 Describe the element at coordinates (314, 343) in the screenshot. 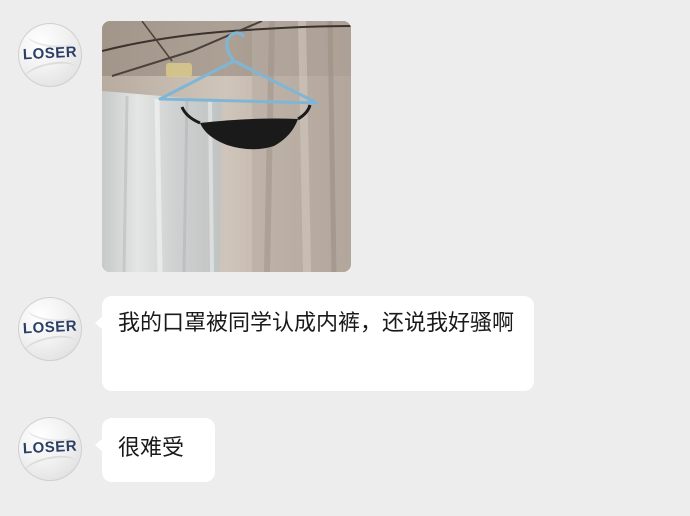

I see `text-message-bubble: 我的口罩被同学认成内裤，还说我好骚啊` at that location.